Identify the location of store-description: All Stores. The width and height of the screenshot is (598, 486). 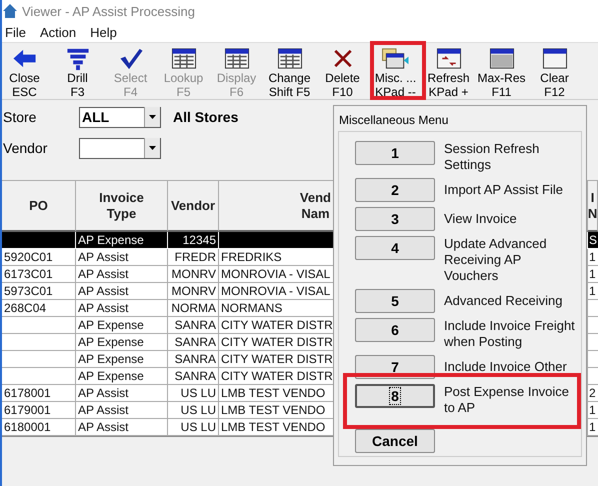
(205, 117).